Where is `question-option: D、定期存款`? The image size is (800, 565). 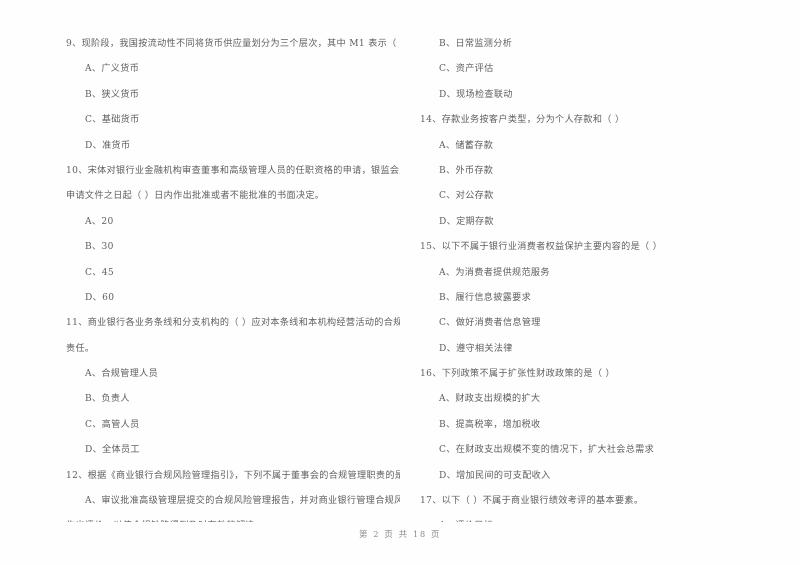 question-option: D、定期存款 is located at coordinates (466, 221).